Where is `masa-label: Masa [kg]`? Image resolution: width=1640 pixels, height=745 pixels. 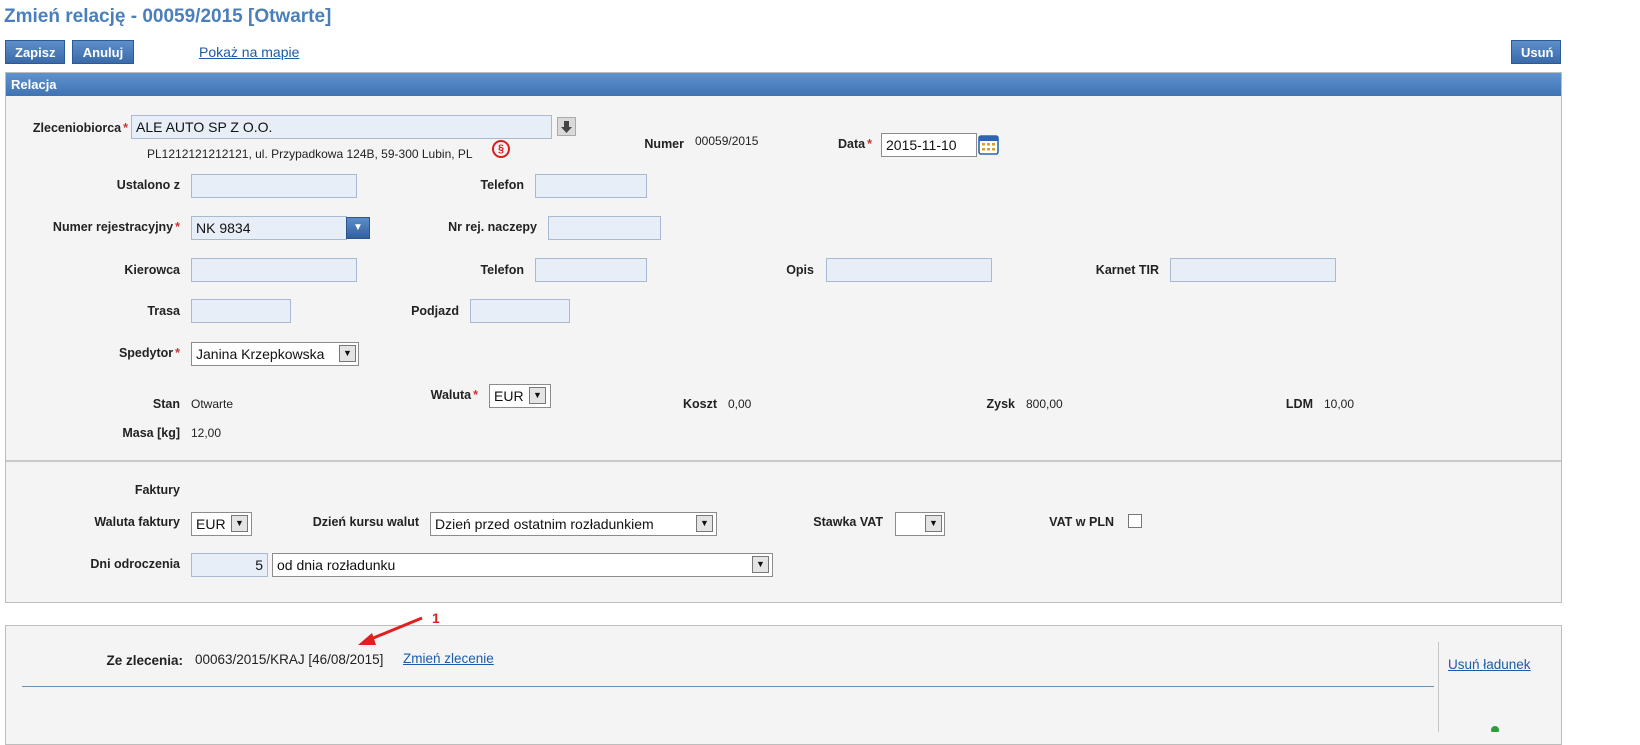
masa-label: Masa [kg] is located at coordinates (151, 433).